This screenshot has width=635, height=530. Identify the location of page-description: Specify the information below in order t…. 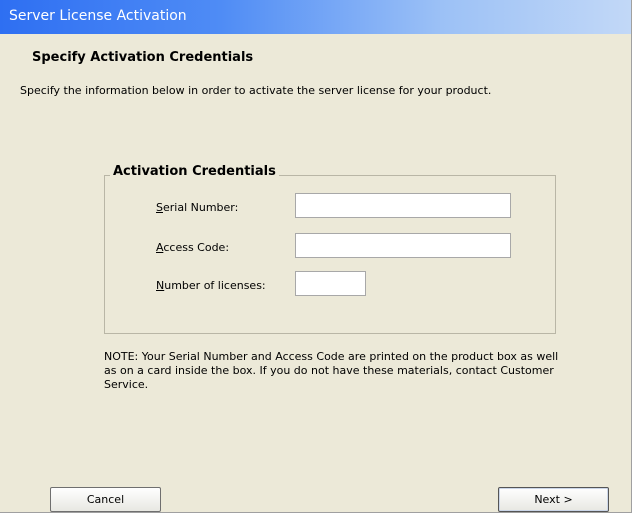
(256, 90).